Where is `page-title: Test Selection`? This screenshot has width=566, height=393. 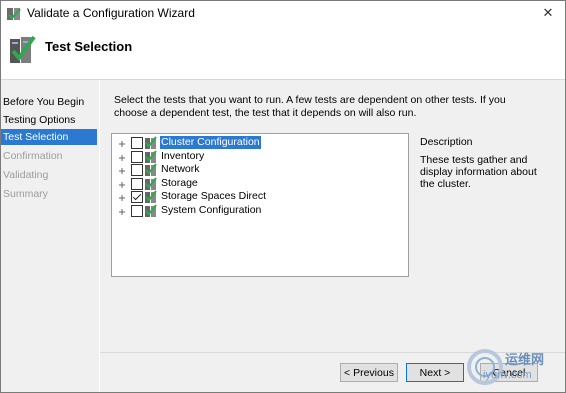 page-title: Test Selection is located at coordinates (89, 46).